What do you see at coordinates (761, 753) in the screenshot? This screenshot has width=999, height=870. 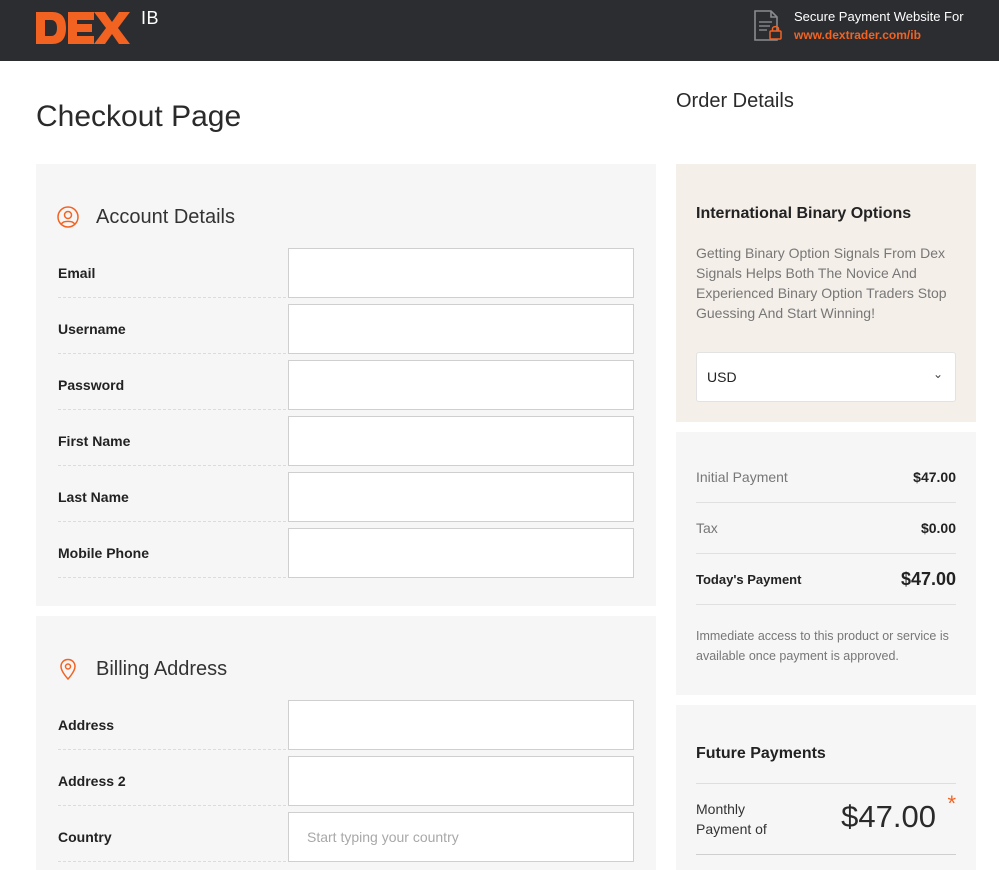 I see `future-payments-title: Future Payments` at bounding box center [761, 753].